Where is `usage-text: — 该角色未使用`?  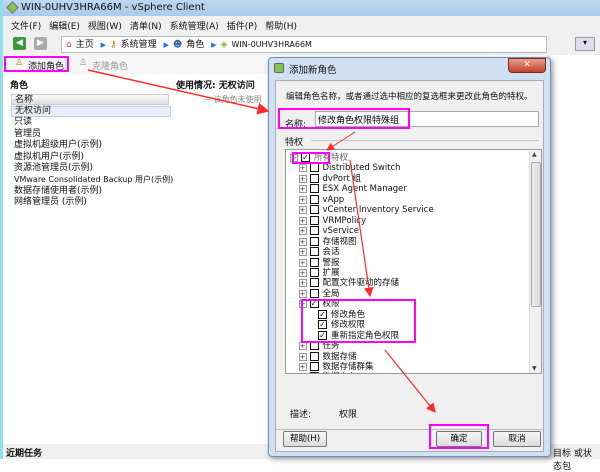 usage-text: — 该角色未使用 is located at coordinates (232, 99).